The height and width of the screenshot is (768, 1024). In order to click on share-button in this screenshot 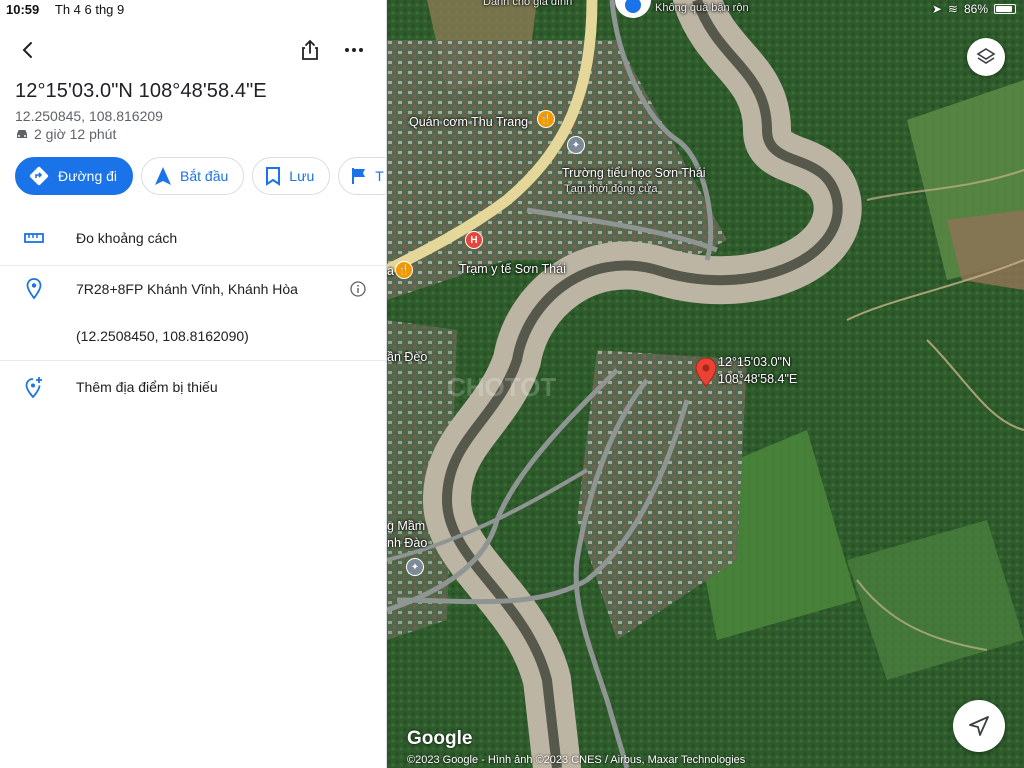, I will do `click(310, 50)`.